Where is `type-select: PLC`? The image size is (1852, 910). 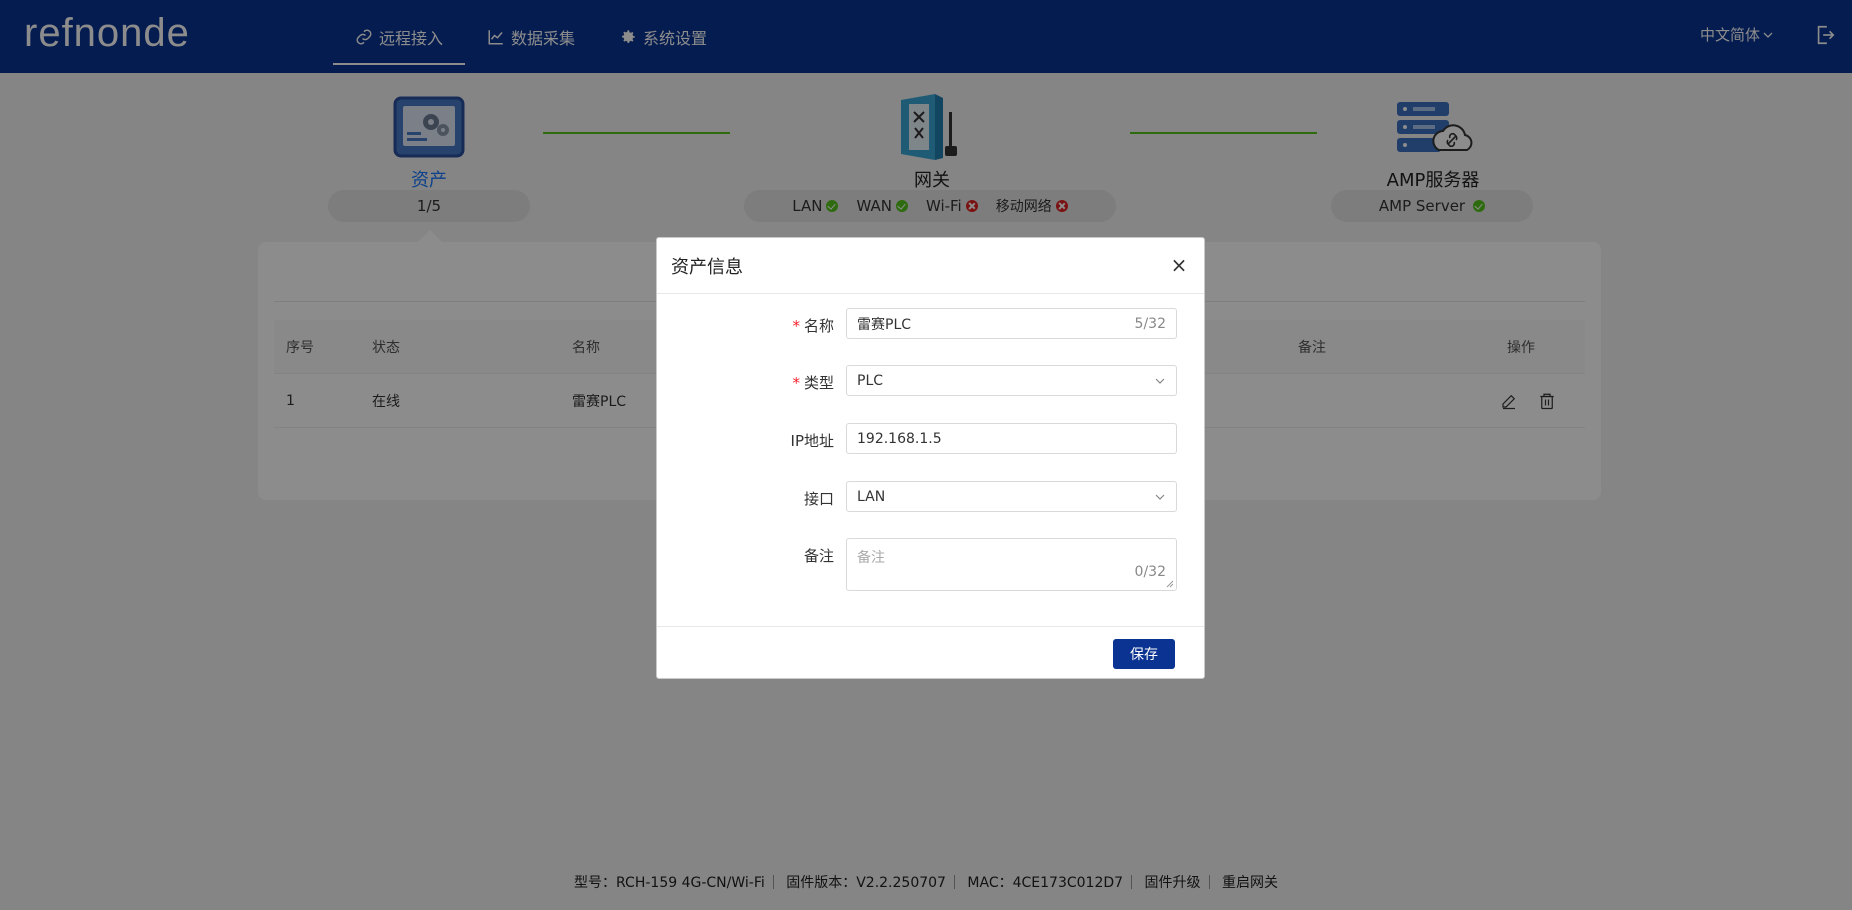
type-select: PLC is located at coordinates (1011, 380).